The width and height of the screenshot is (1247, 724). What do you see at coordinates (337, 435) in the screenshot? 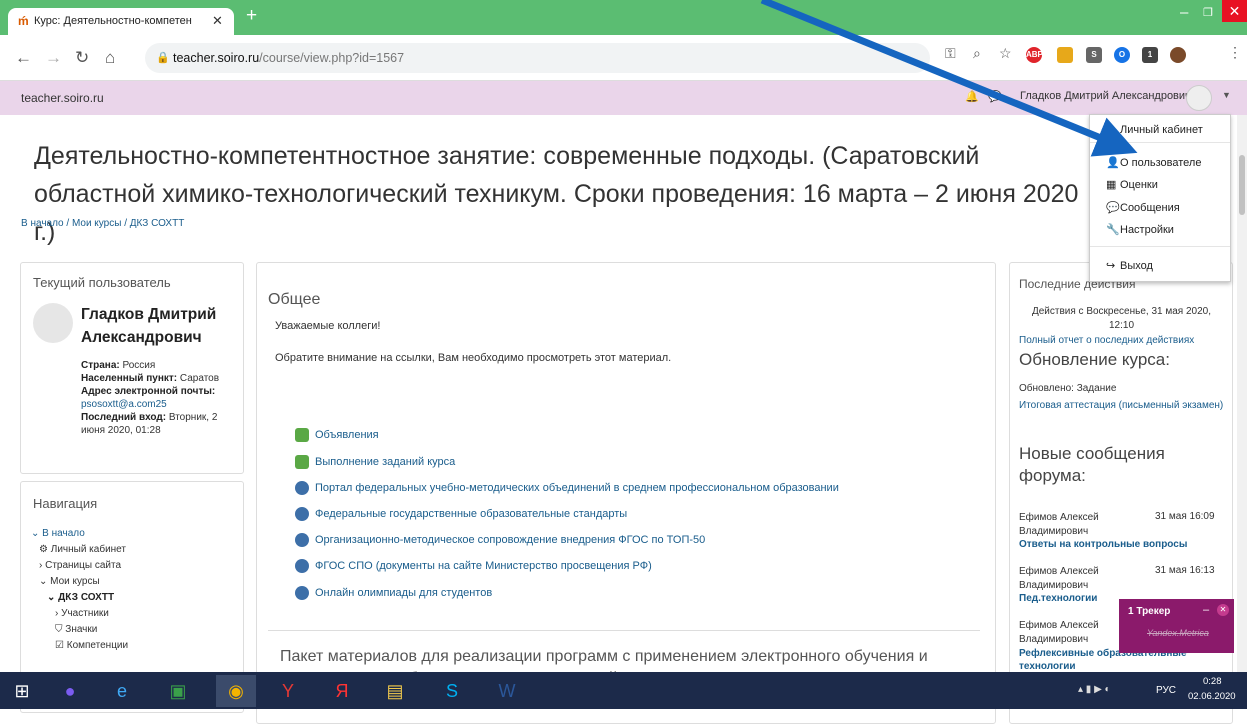
I see `activity-link: Объявления` at bounding box center [337, 435].